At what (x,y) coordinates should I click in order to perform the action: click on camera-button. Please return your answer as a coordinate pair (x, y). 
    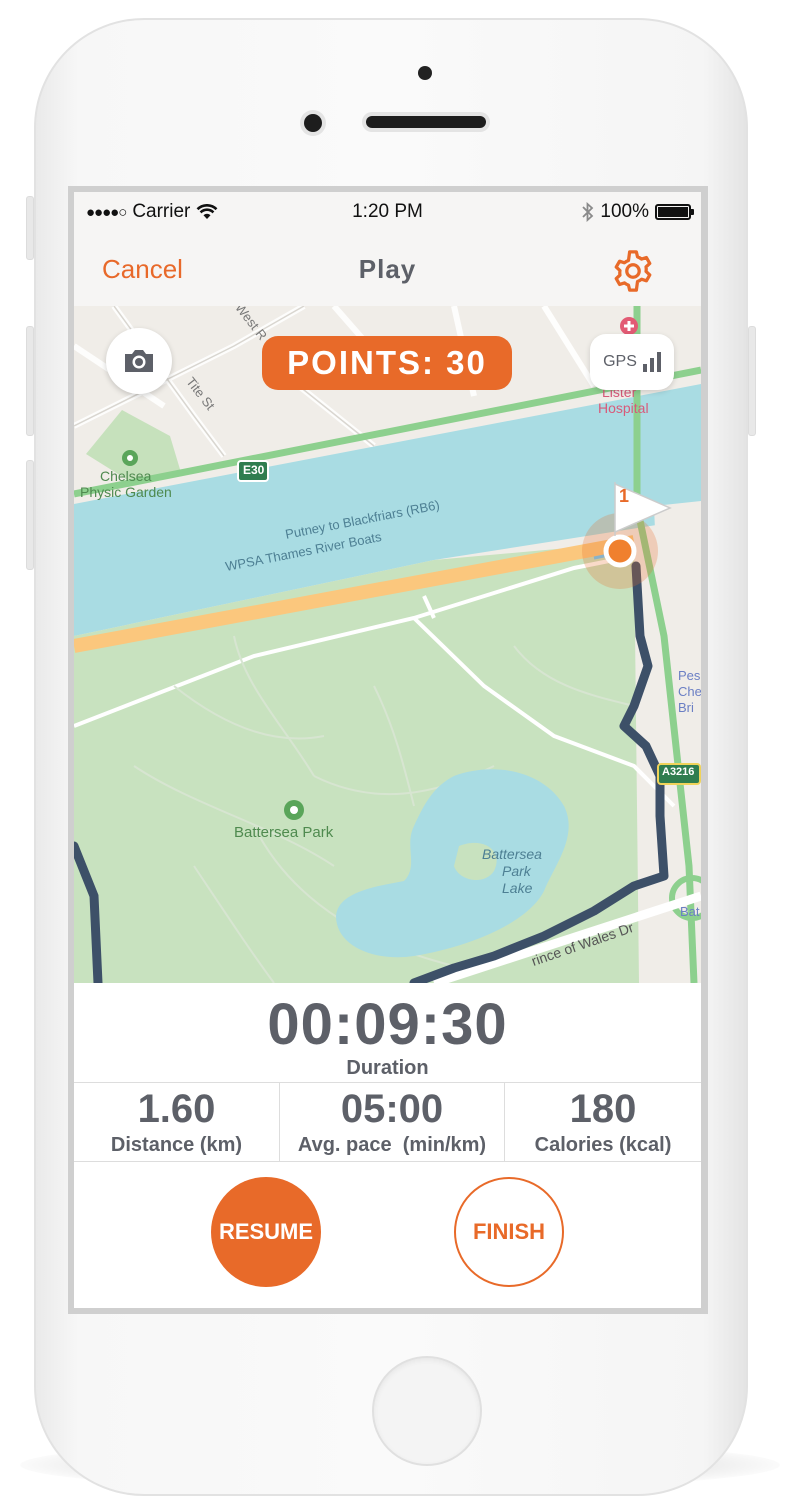
    Looking at the image, I should click on (139, 361).